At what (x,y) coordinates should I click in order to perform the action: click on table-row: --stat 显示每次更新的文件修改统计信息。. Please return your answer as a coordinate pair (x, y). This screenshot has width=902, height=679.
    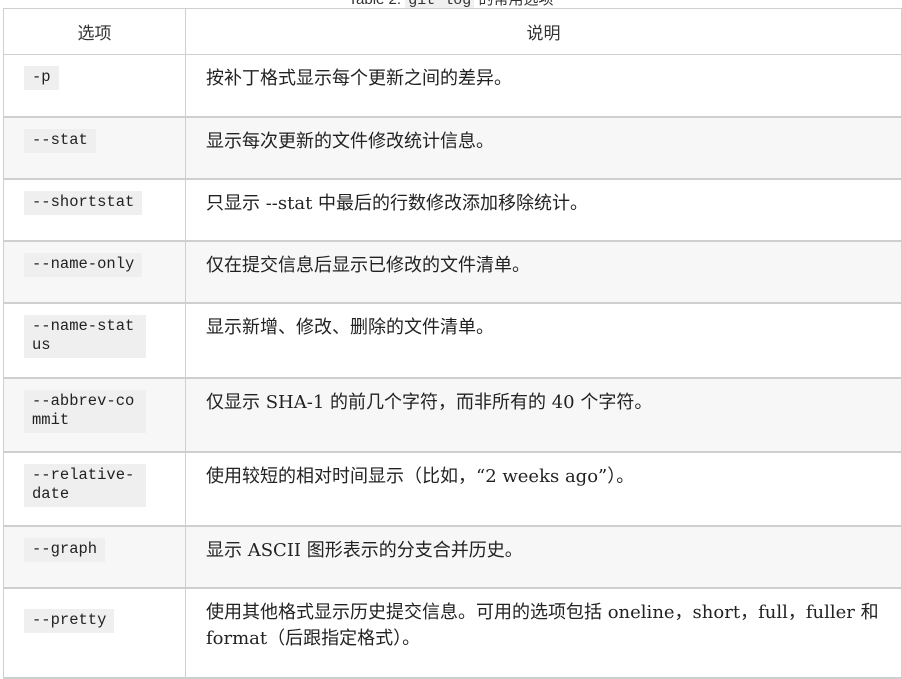
    Looking at the image, I should click on (452, 148).